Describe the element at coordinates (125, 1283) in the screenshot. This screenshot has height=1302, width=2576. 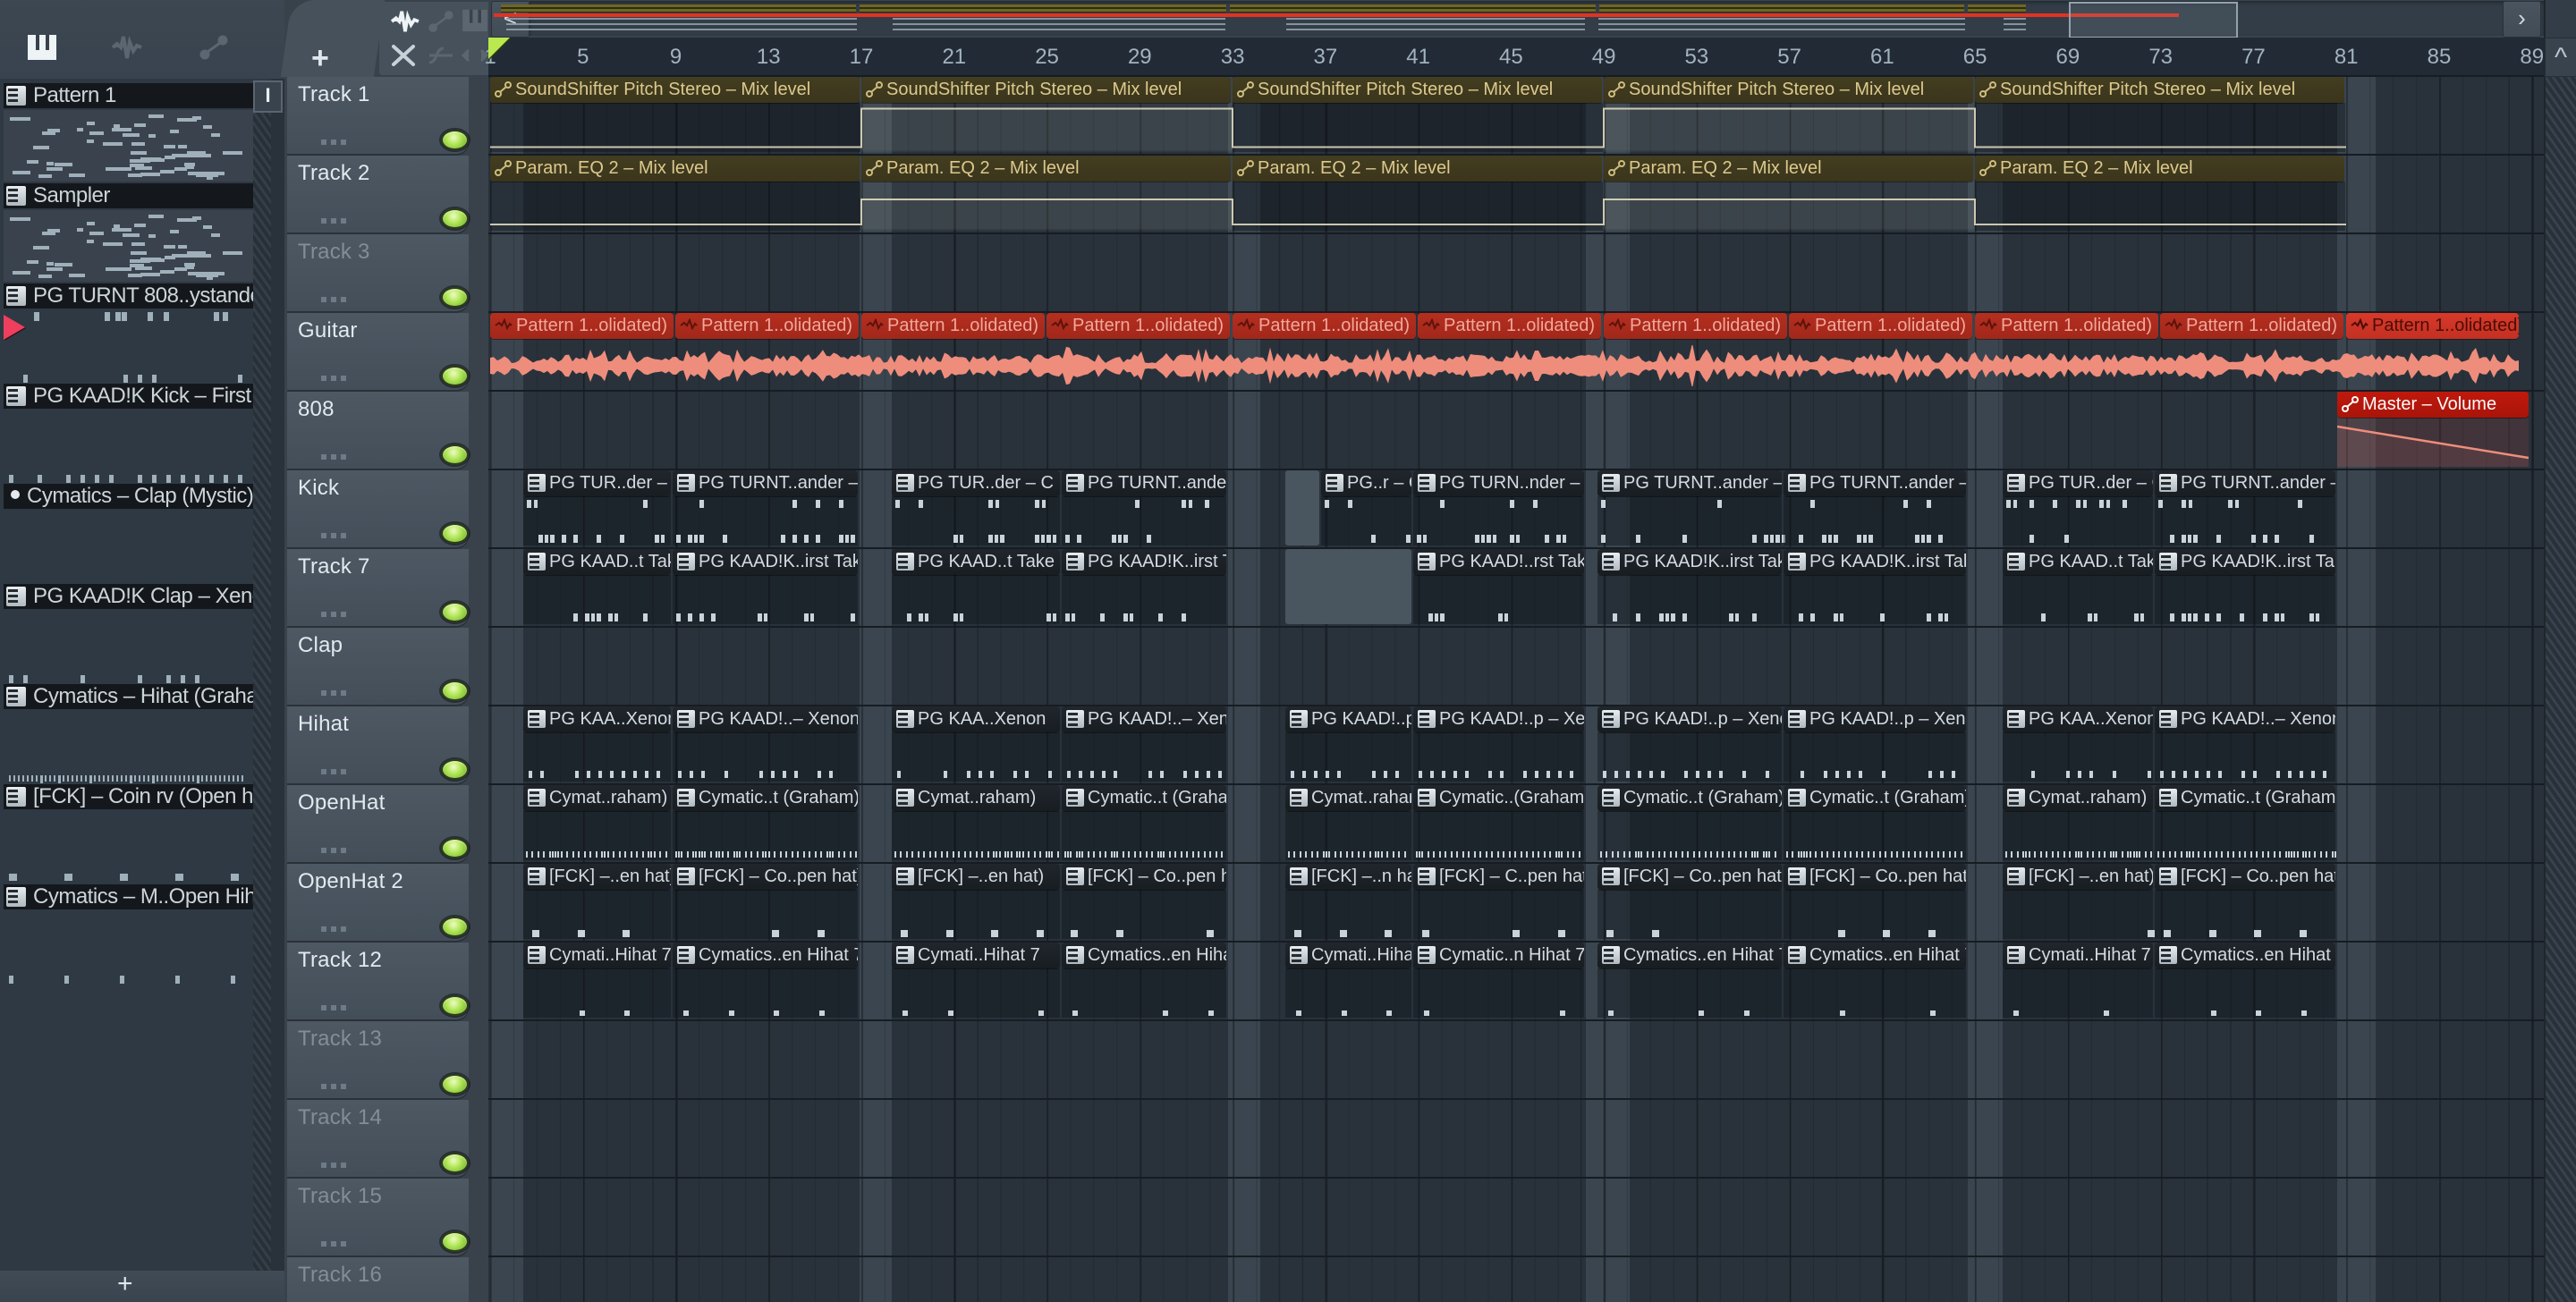
I see `add-pattern-button: +` at that location.